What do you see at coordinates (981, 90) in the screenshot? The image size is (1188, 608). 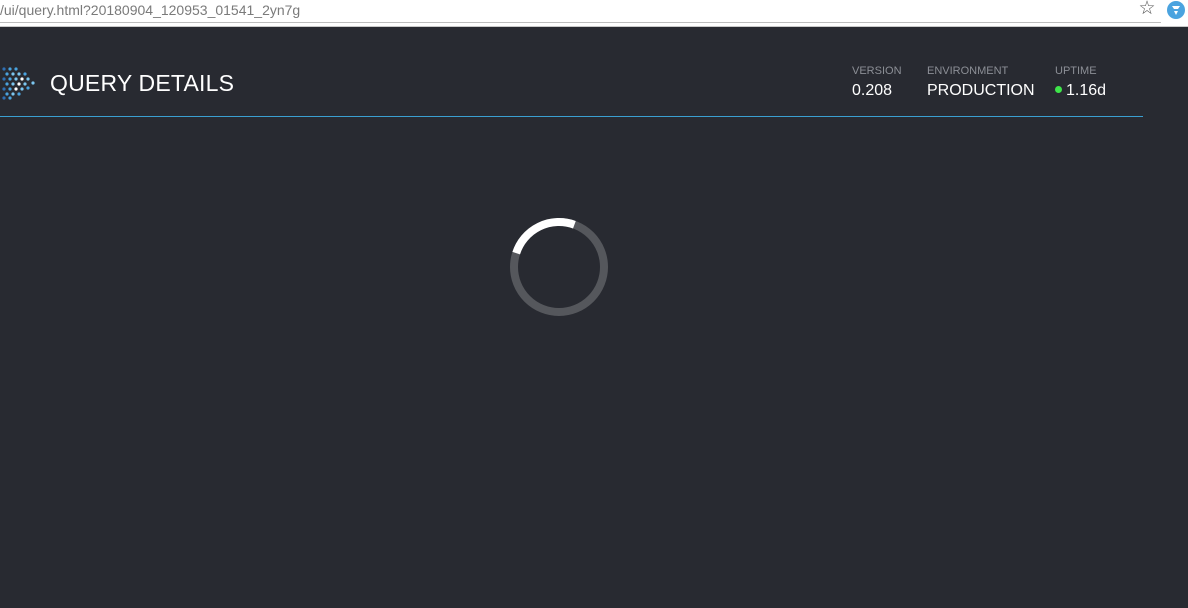 I see `environment-value: PRODUCTION` at bounding box center [981, 90].